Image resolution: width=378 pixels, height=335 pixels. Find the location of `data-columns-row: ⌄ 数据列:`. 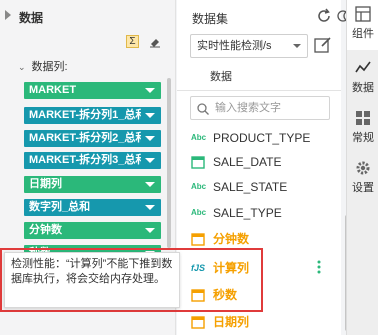

data-columns-row: ⌄ 数据列: is located at coordinates (43, 66).